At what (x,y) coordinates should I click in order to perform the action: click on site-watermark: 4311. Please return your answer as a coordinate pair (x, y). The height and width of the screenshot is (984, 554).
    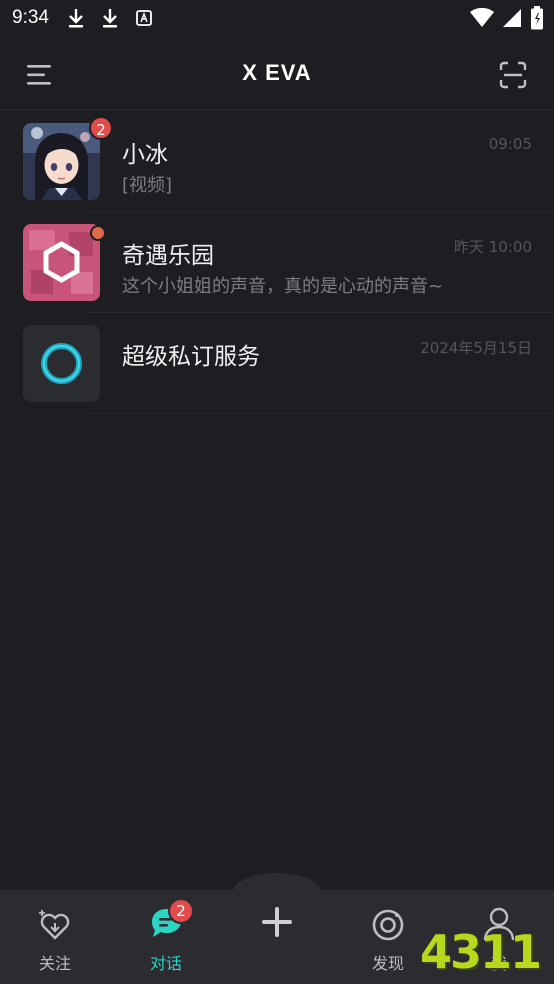
    Looking at the image, I should click on (481, 952).